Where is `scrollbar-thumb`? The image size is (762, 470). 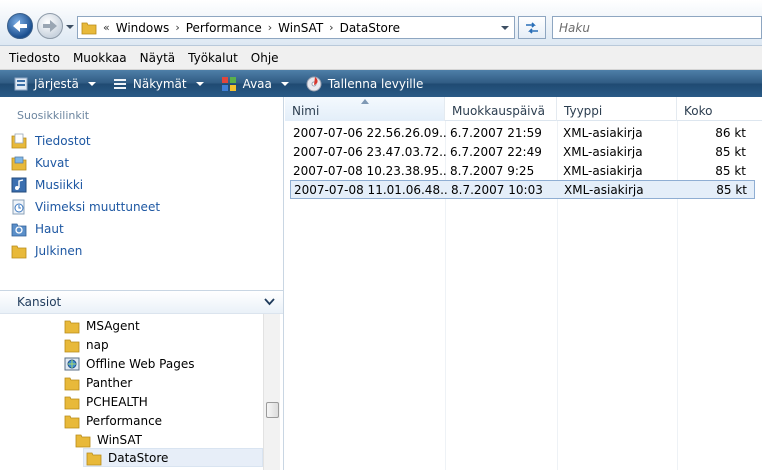
scrollbar-thumb is located at coordinates (272, 410).